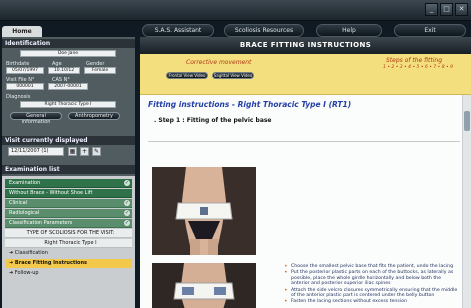 This screenshot has width=471, height=308. I want to click on exam-tree-item-label: TYPE OF SCOLIOSIS FOR THE VISIT:, so click(70, 233).